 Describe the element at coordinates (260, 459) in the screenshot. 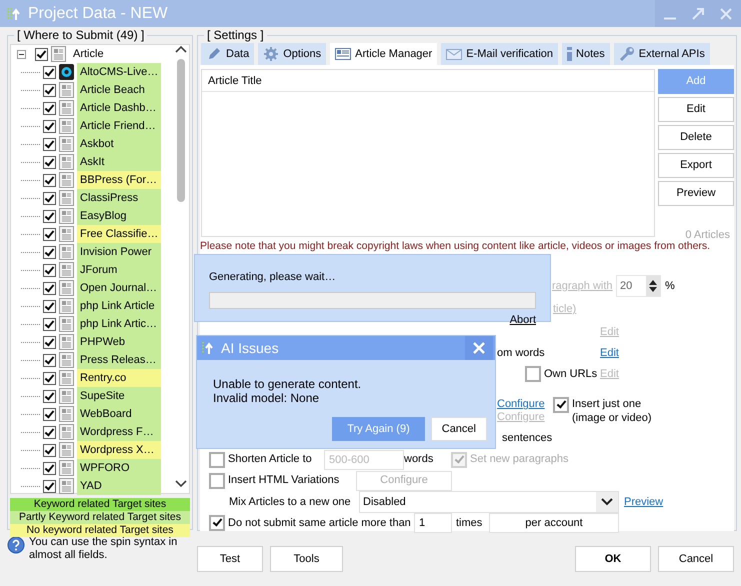

I see `checkbox-option: Shorten Article to` at that location.